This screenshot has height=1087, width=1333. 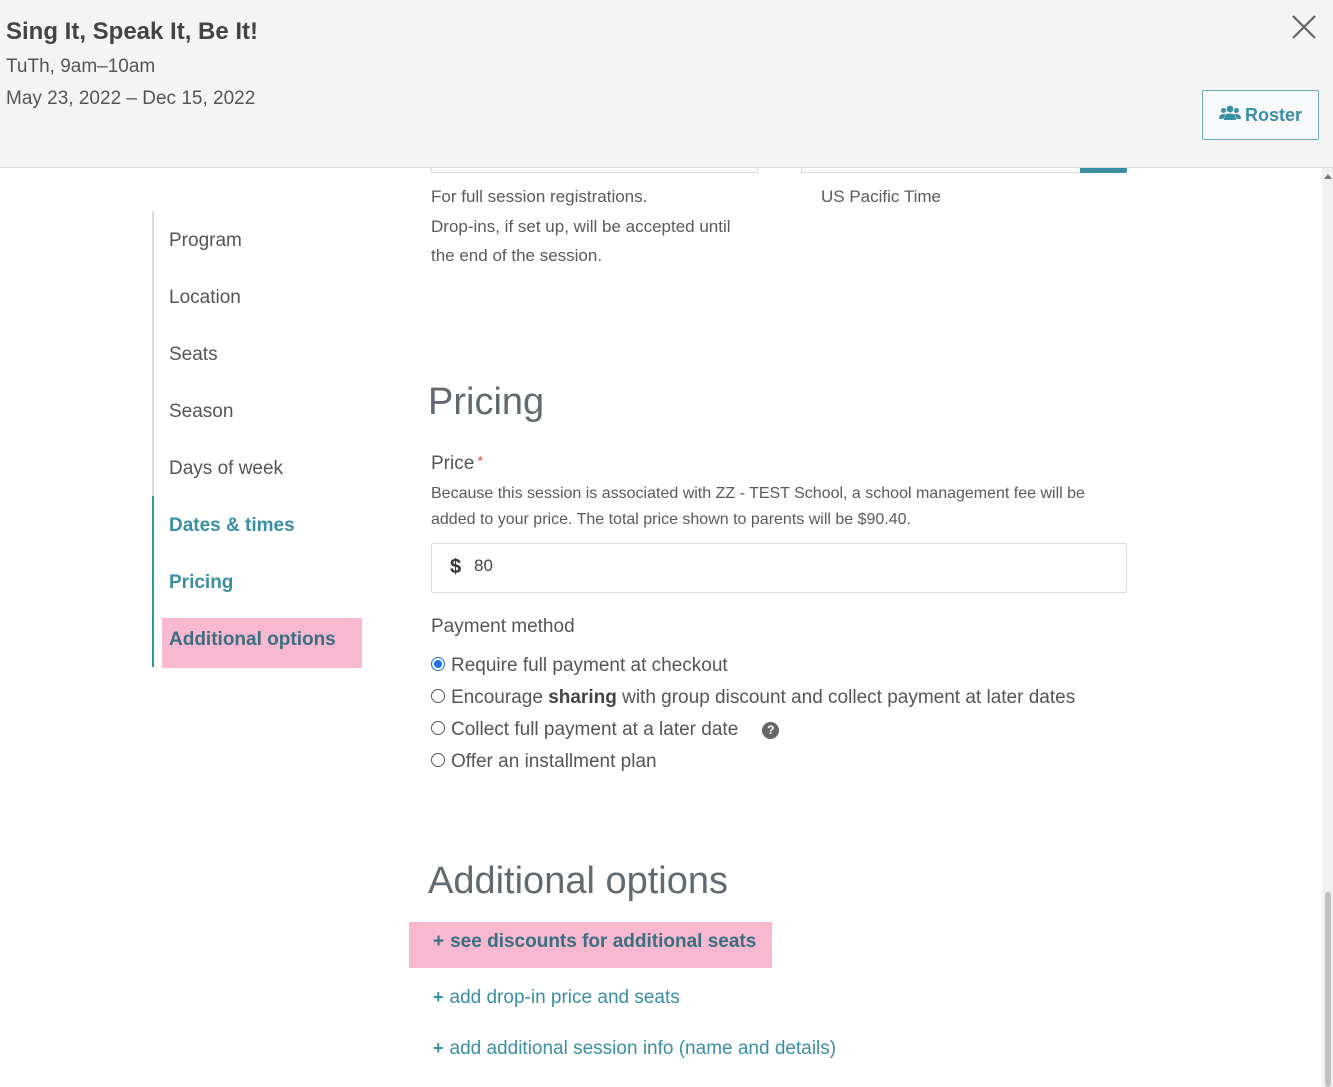 I want to click on nav-item-season: Season, so click(x=201, y=412).